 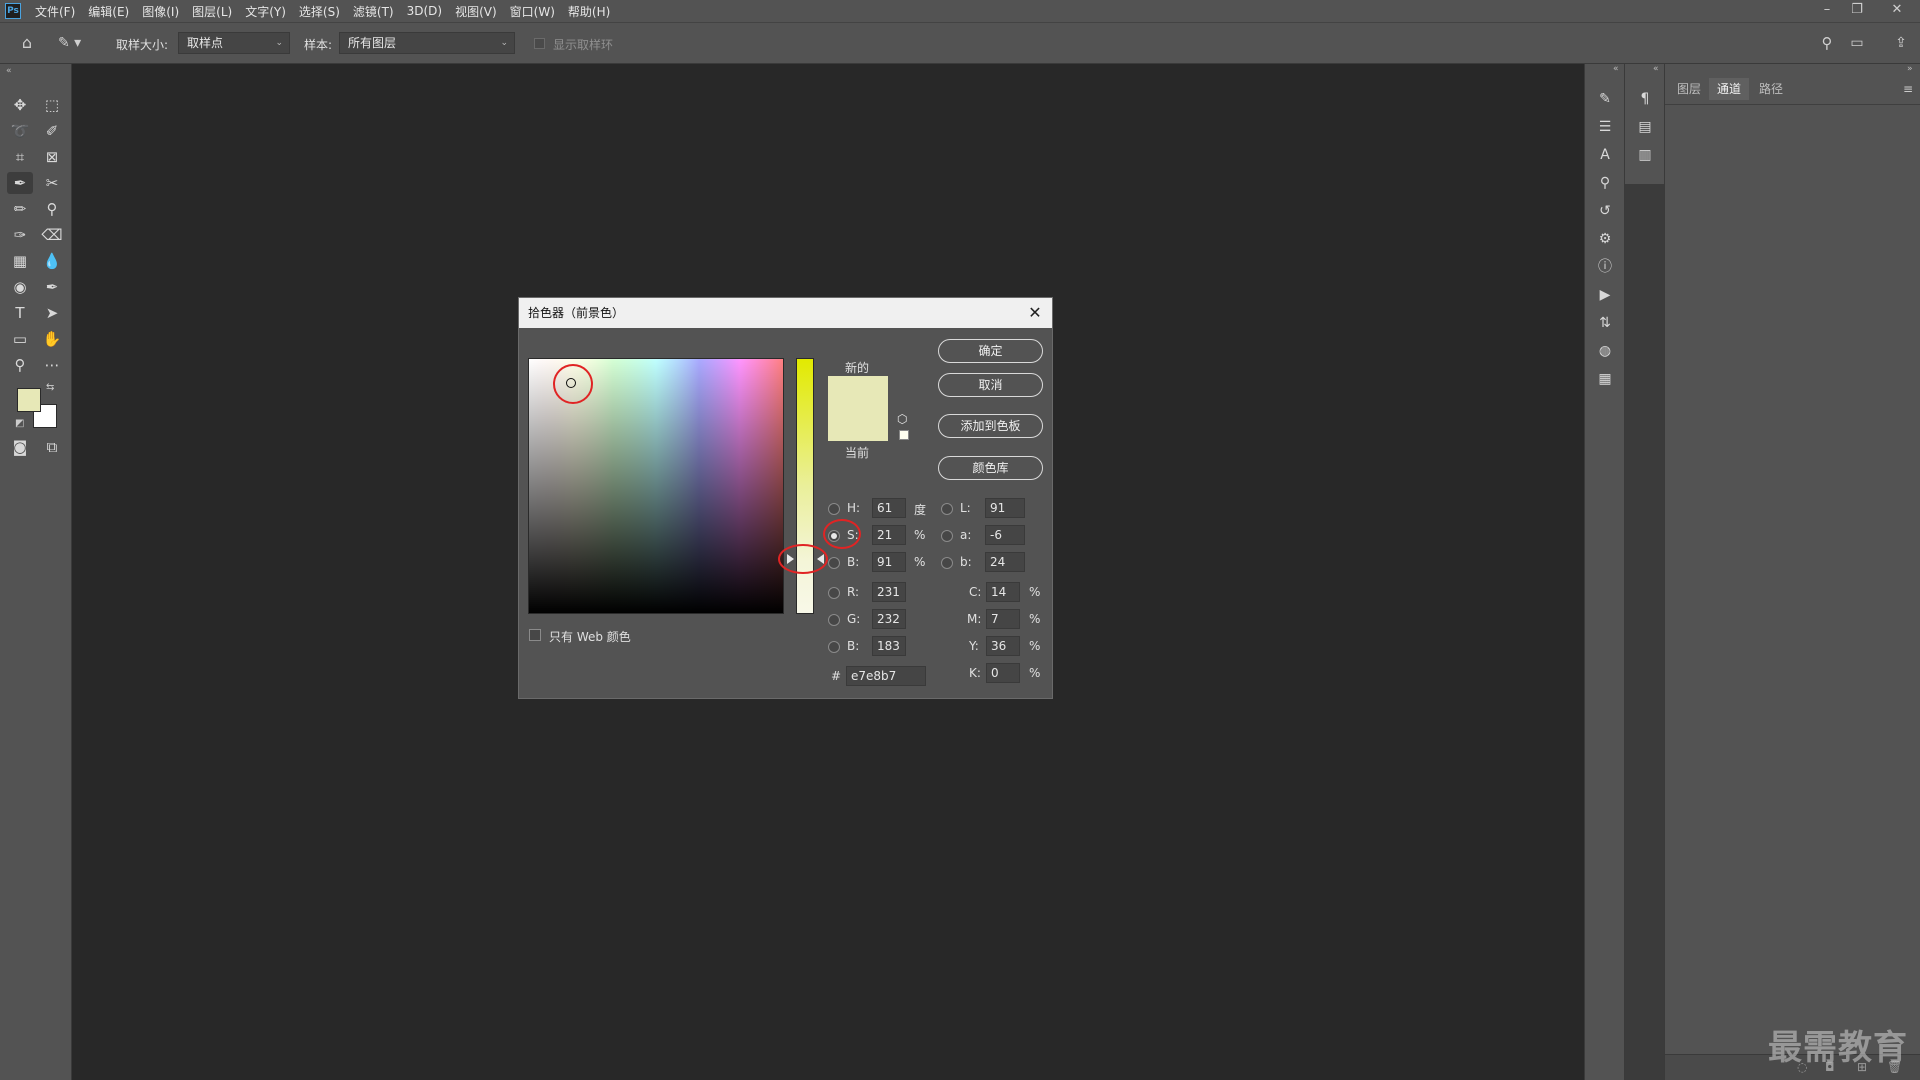 What do you see at coordinates (1901, 43) in the screenshot?
I see `share-icon: ⇪` at bounding box center [1901, 43].